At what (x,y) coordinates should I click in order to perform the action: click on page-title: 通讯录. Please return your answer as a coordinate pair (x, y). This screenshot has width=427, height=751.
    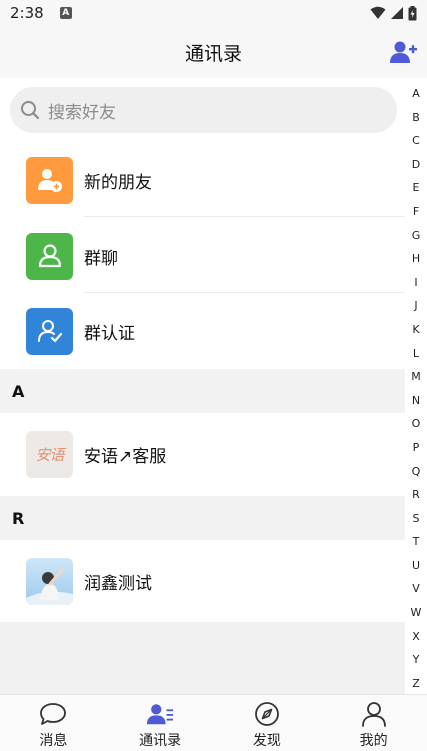
    Looking at the image, I should click on (213, 53).